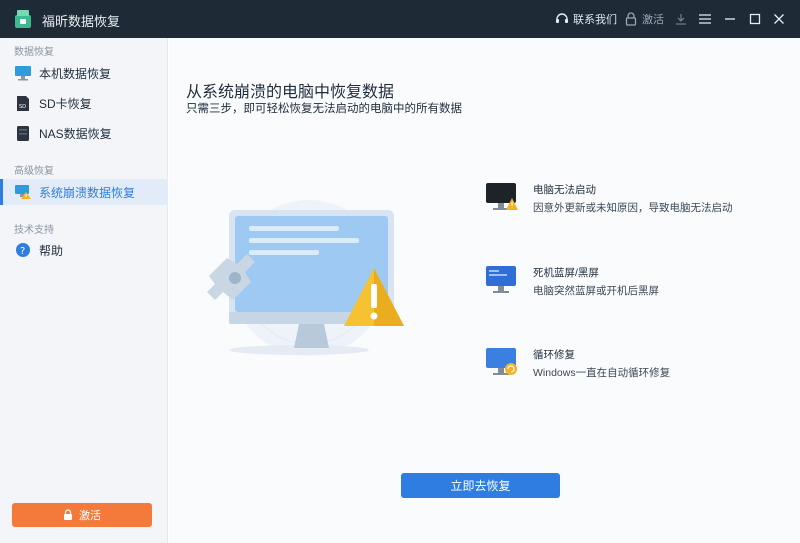  I want to click on feature-desc: Windows一直在自动循环修复, so click(602, 373).